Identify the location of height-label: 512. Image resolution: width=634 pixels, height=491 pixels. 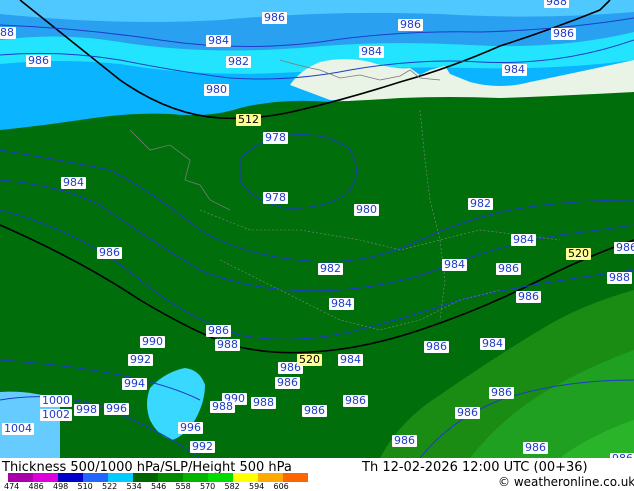
(248, 119).